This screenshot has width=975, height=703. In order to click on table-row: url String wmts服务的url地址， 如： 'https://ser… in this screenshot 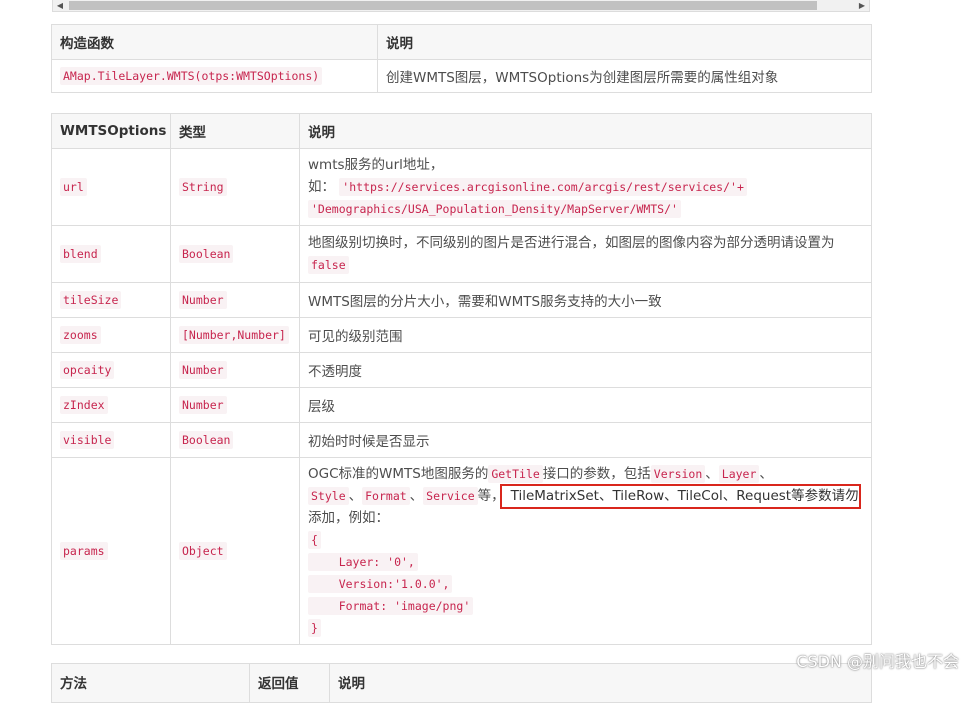, I will do `click(461, 187)`.